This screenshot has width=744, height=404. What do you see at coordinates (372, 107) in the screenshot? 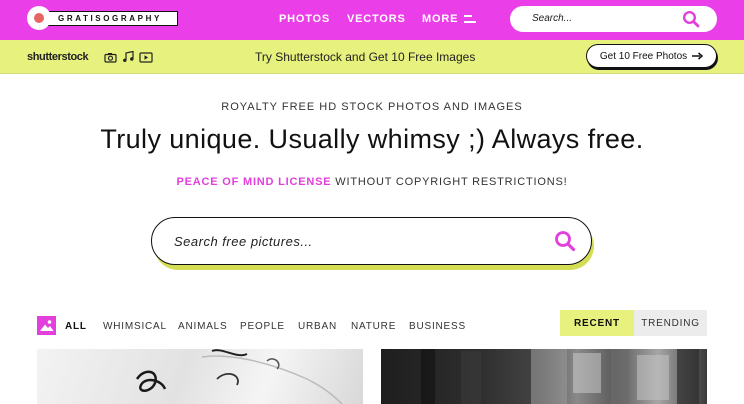
I see `hero-eyebrow: ROYALTY FREE HD STOCK PHOTOS AND IMAGES` at bounding box center [372, 107].